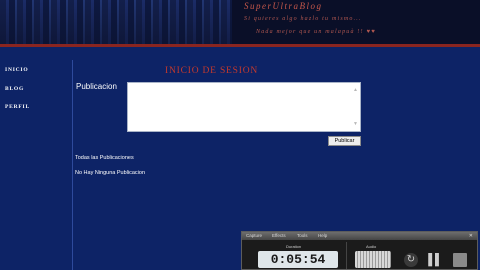 The width and height of the screenshot is (480, 270). I want to click on menu-effects: Effects, so click(279, 236).